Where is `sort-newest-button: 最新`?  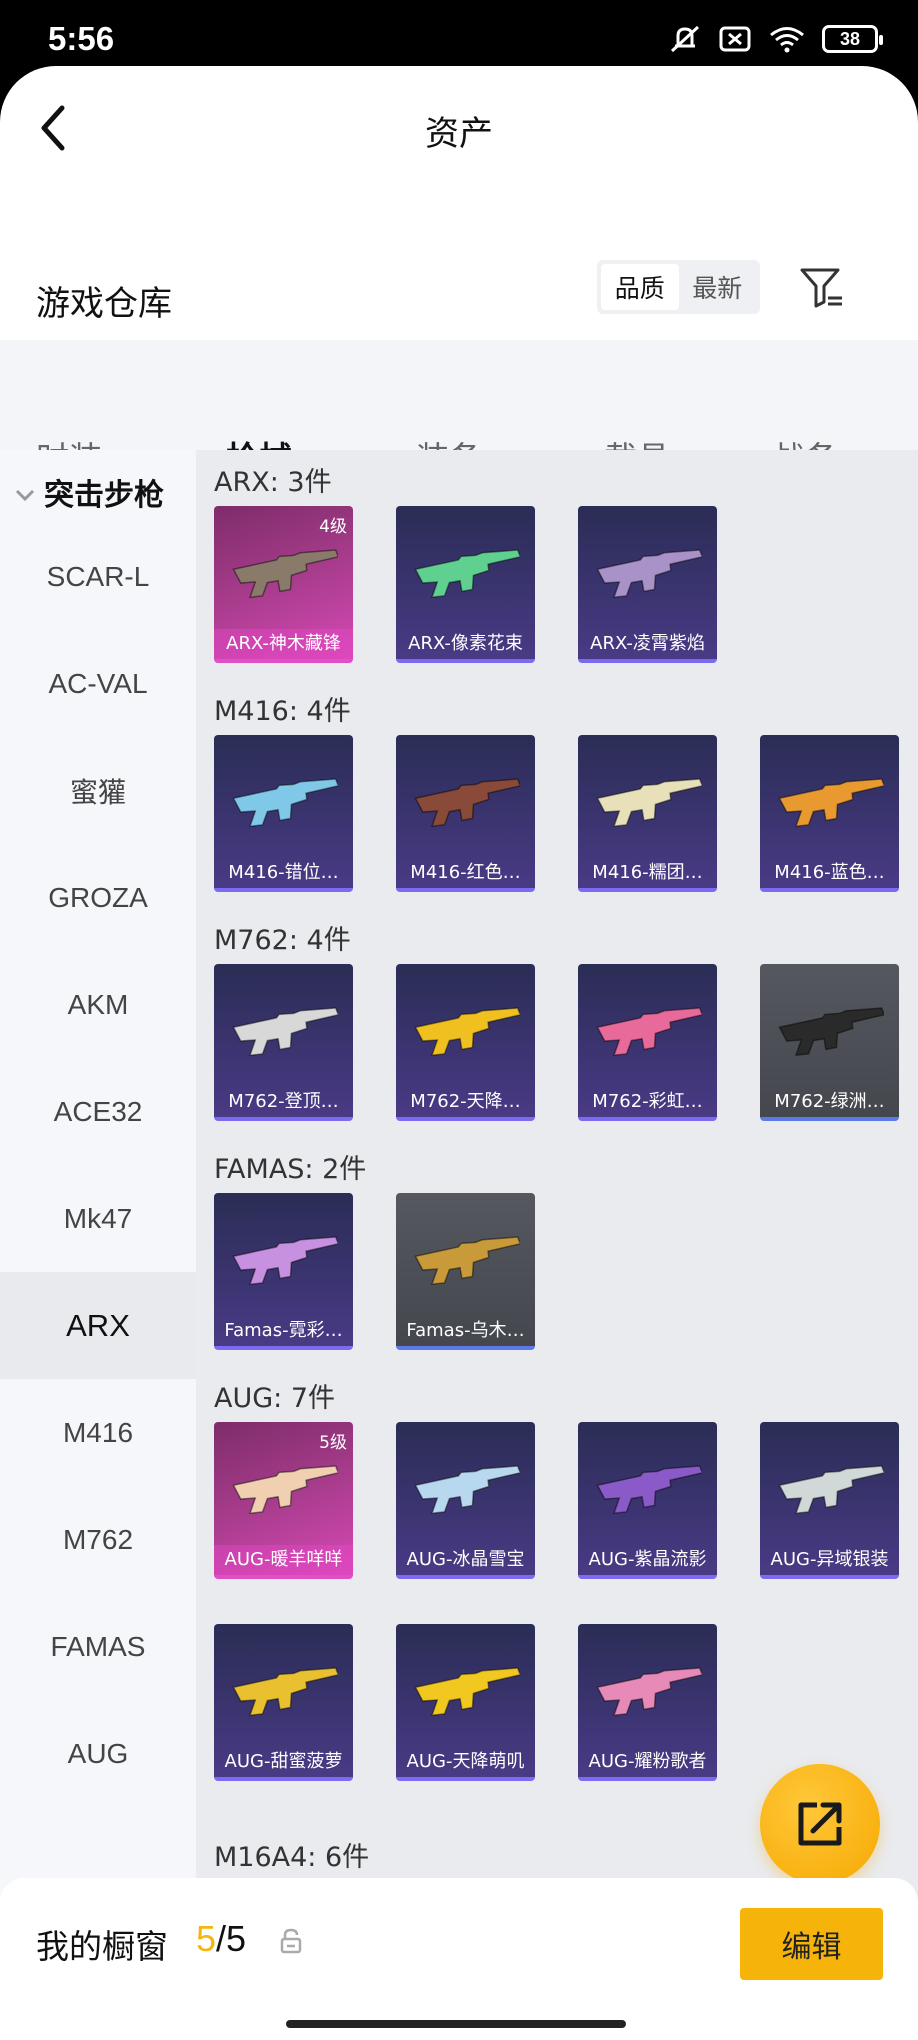
sort-newest-button: 最新 is located at coordinates (718, 287).